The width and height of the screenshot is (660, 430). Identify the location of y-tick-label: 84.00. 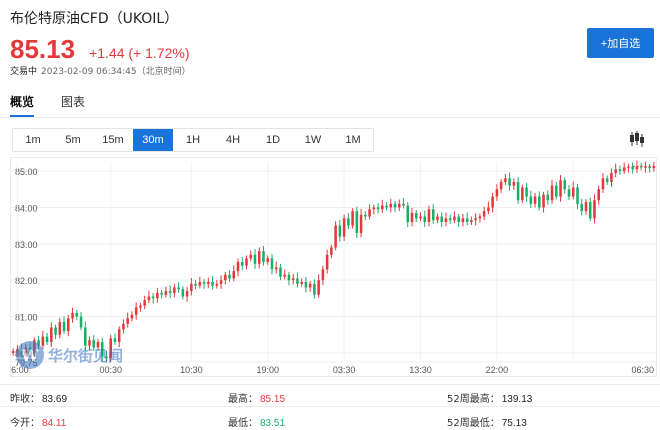
(26, 208).